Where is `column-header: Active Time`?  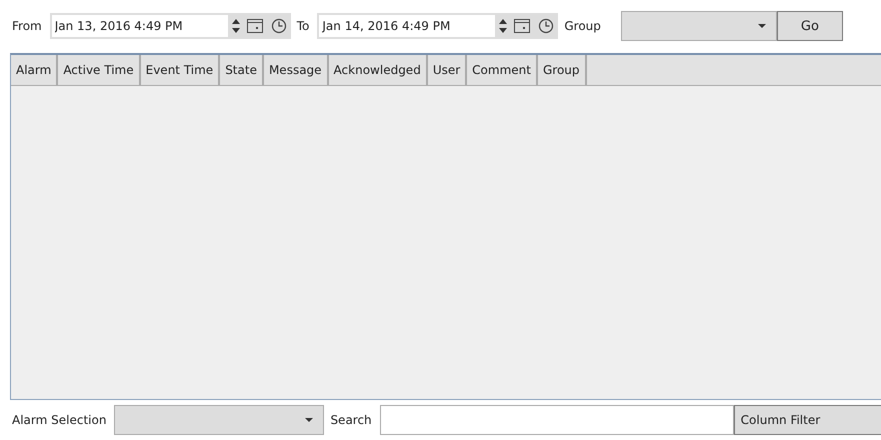 column-header: Active Time is located at coordinates (99, 70).